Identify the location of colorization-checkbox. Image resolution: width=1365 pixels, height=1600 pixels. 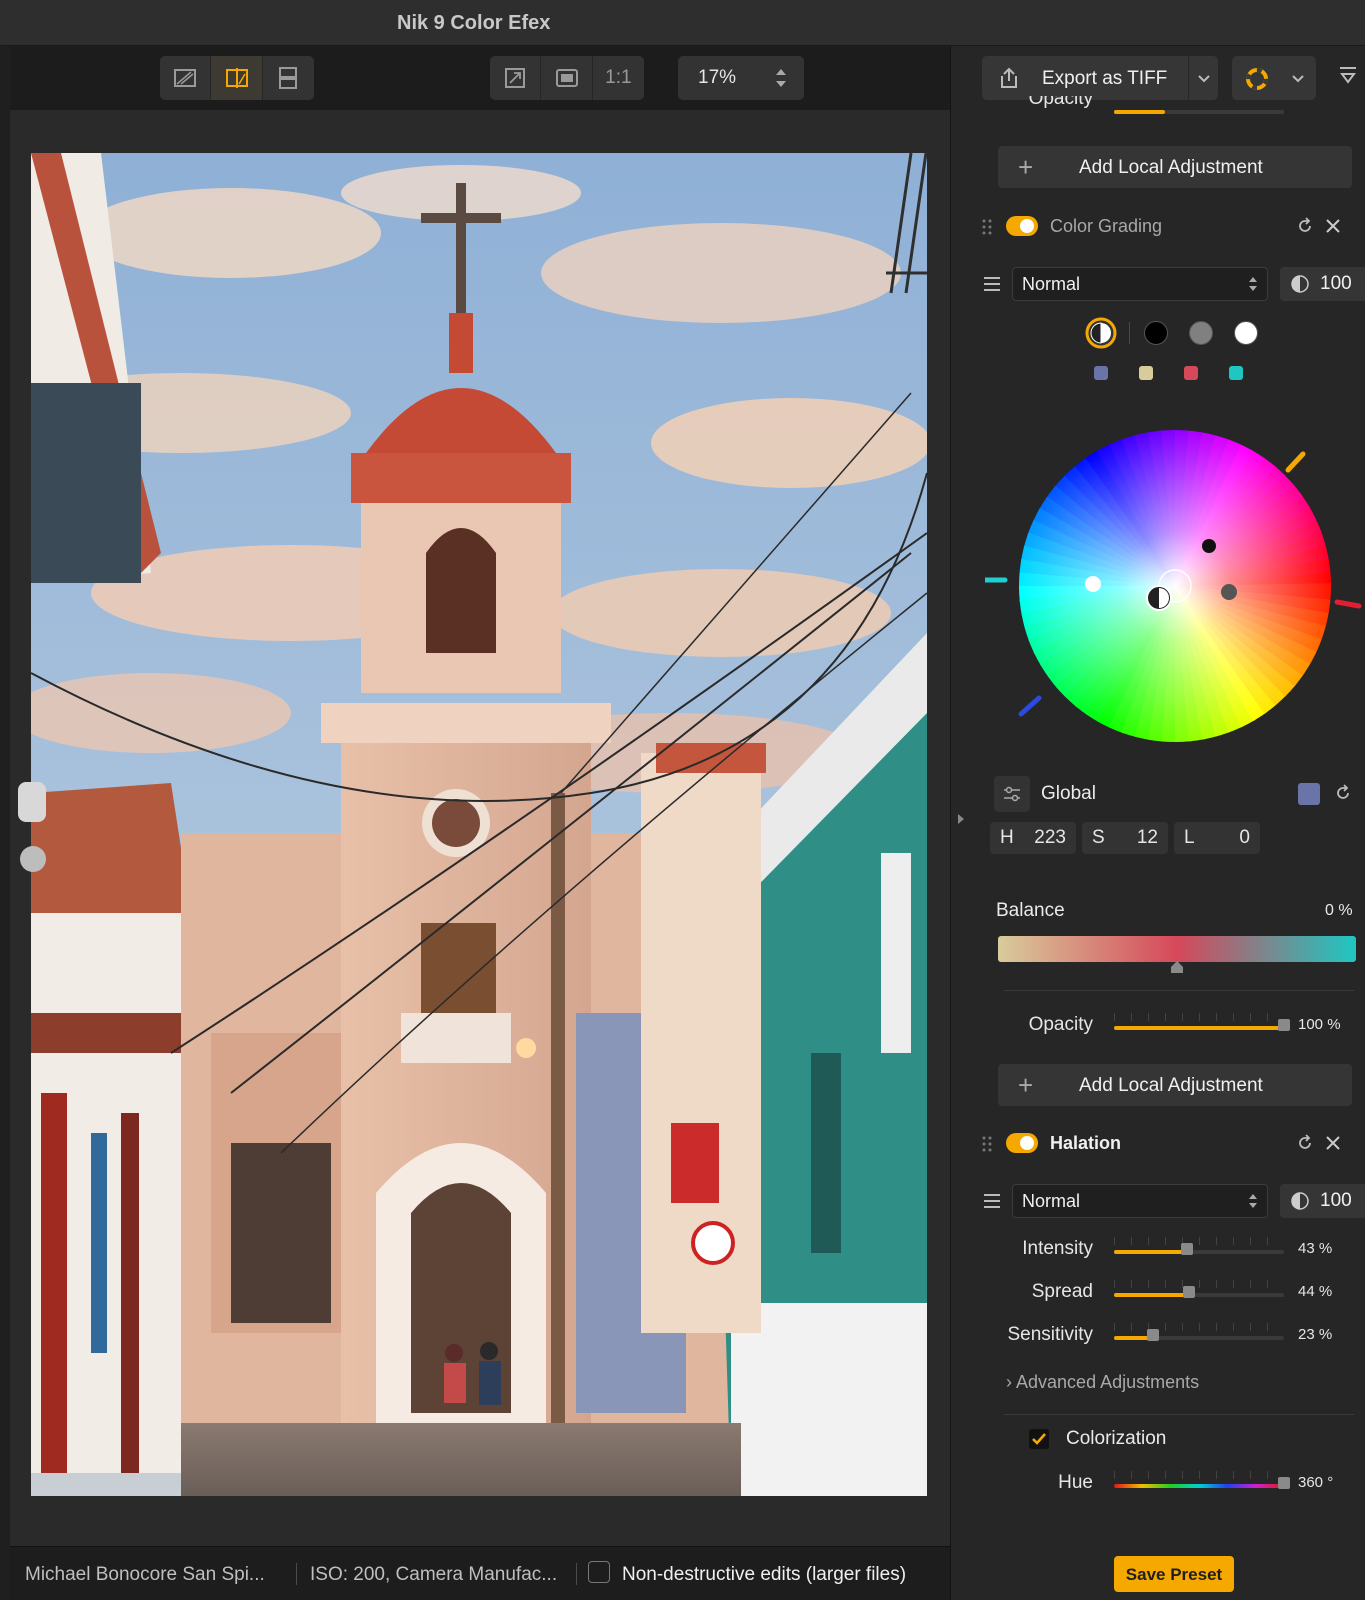
(1039, 1439).